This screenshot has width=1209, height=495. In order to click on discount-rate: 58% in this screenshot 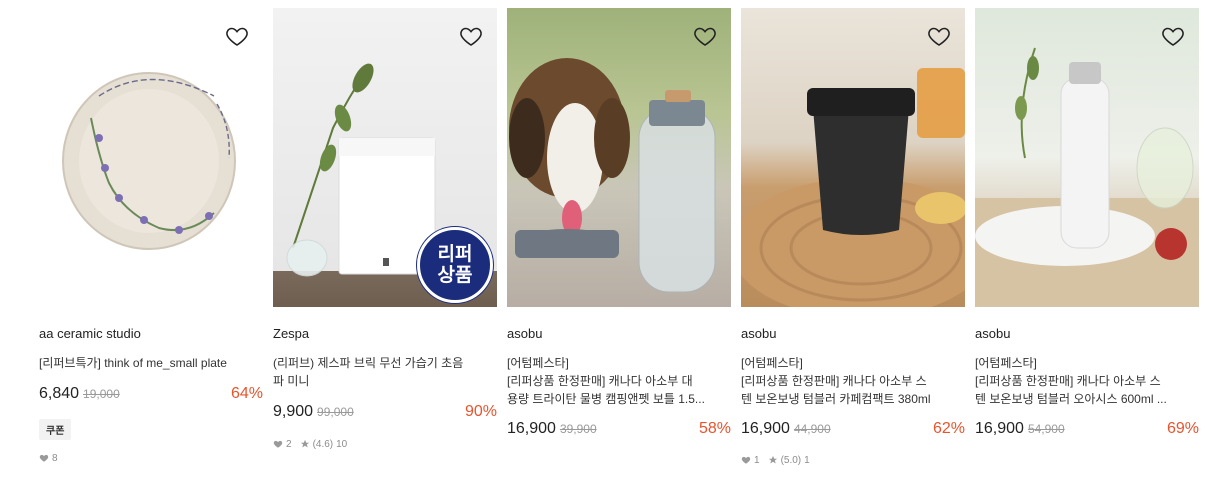, I will do `click(714, 428)`.